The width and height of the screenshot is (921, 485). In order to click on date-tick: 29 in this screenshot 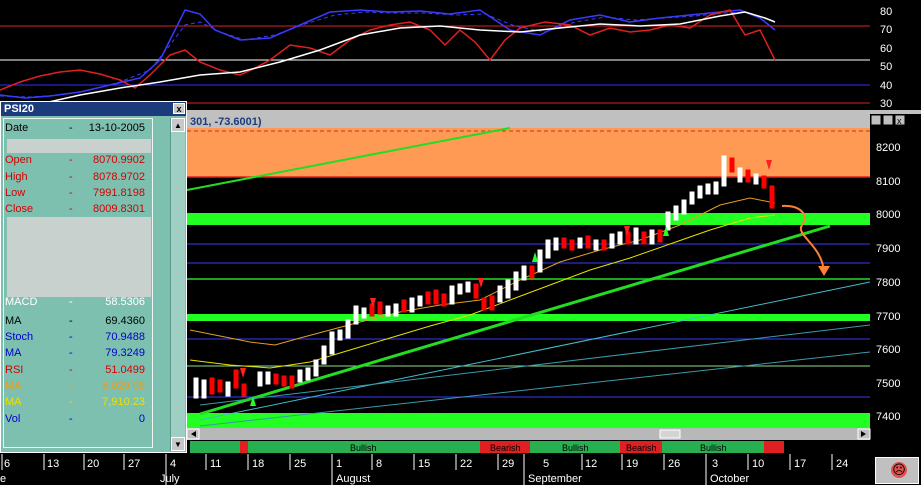, I will do `click(508, 464)`.